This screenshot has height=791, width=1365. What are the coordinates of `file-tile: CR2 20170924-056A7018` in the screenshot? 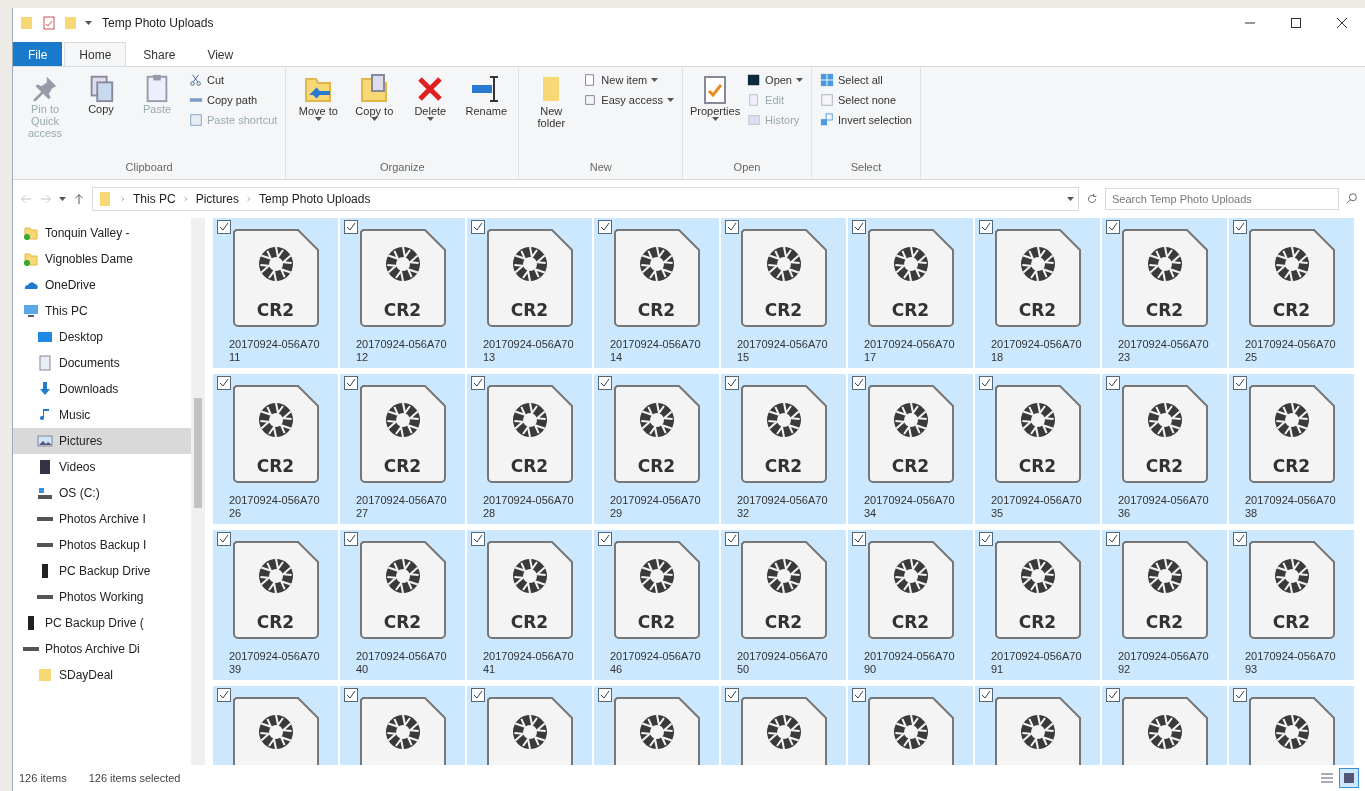 It's located at (1037, 293).